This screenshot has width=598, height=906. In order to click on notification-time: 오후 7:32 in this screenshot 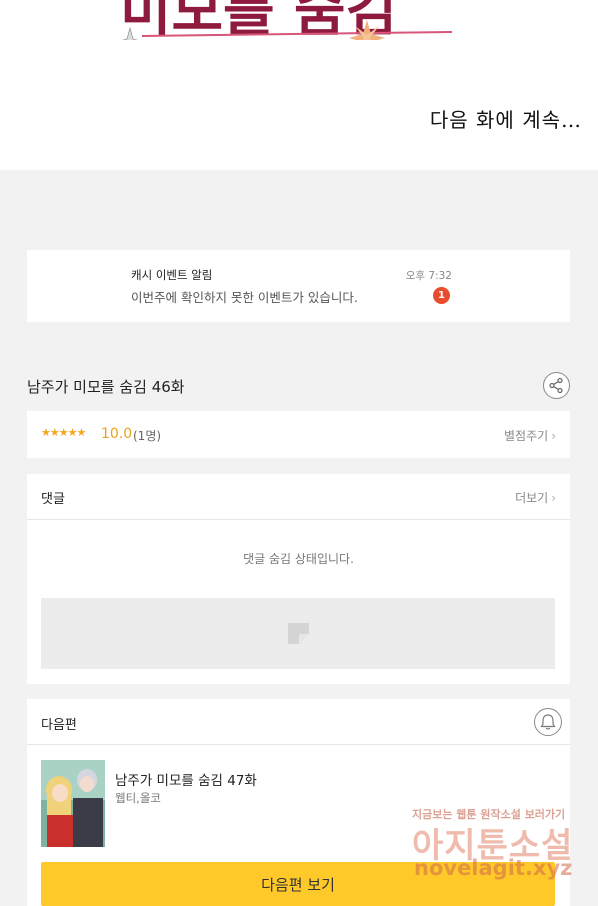, I will do `click(428, 276)`.